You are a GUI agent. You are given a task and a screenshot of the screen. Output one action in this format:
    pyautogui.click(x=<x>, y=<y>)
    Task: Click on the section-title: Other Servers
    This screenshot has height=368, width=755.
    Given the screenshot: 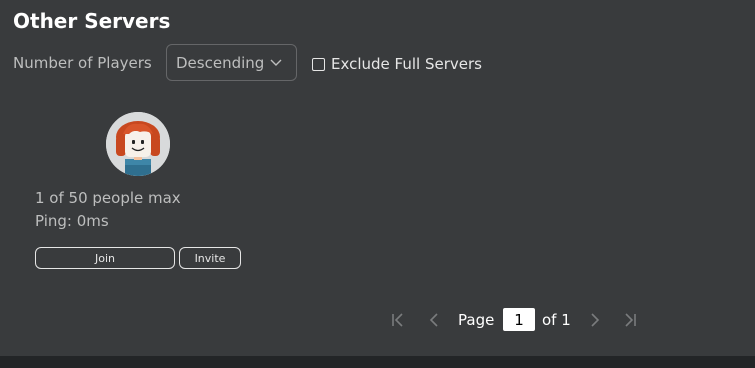 What is the action you would take?
    pyautogui.click(x=92, y=21)
    